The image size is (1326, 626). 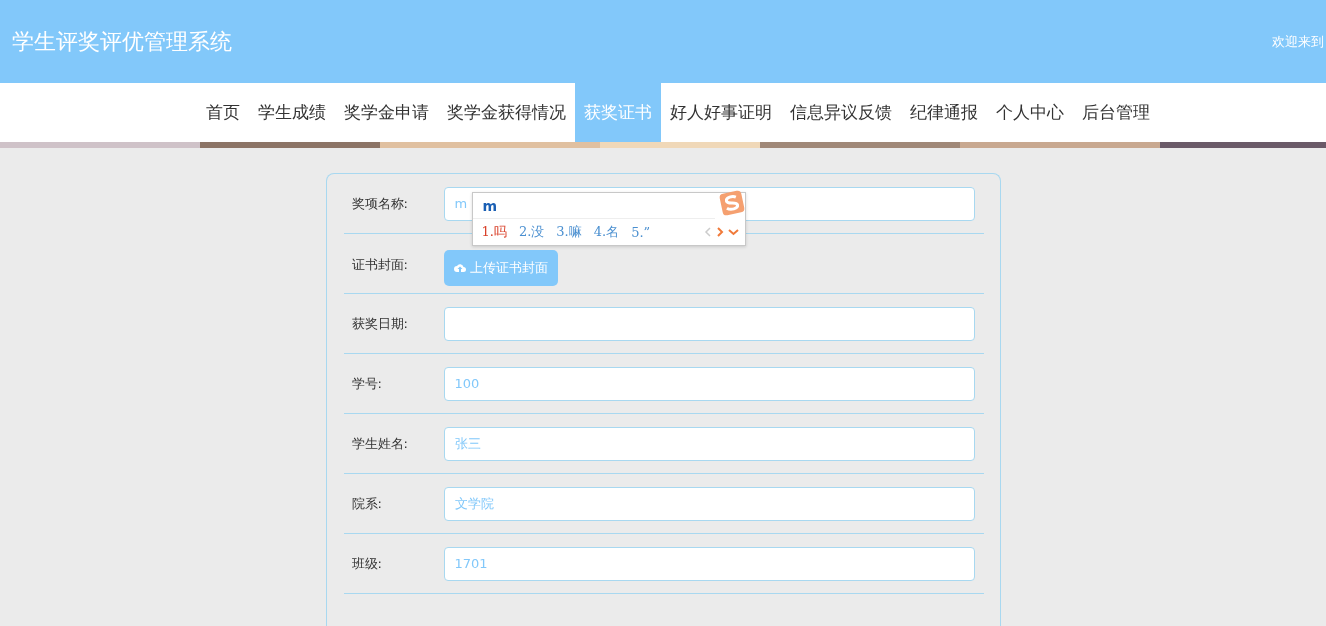 What do you see at coordinates (1298, 41) in the screenshot?
I see `welcome-text: 欢迎来到` at bounding box center [1298, 41].